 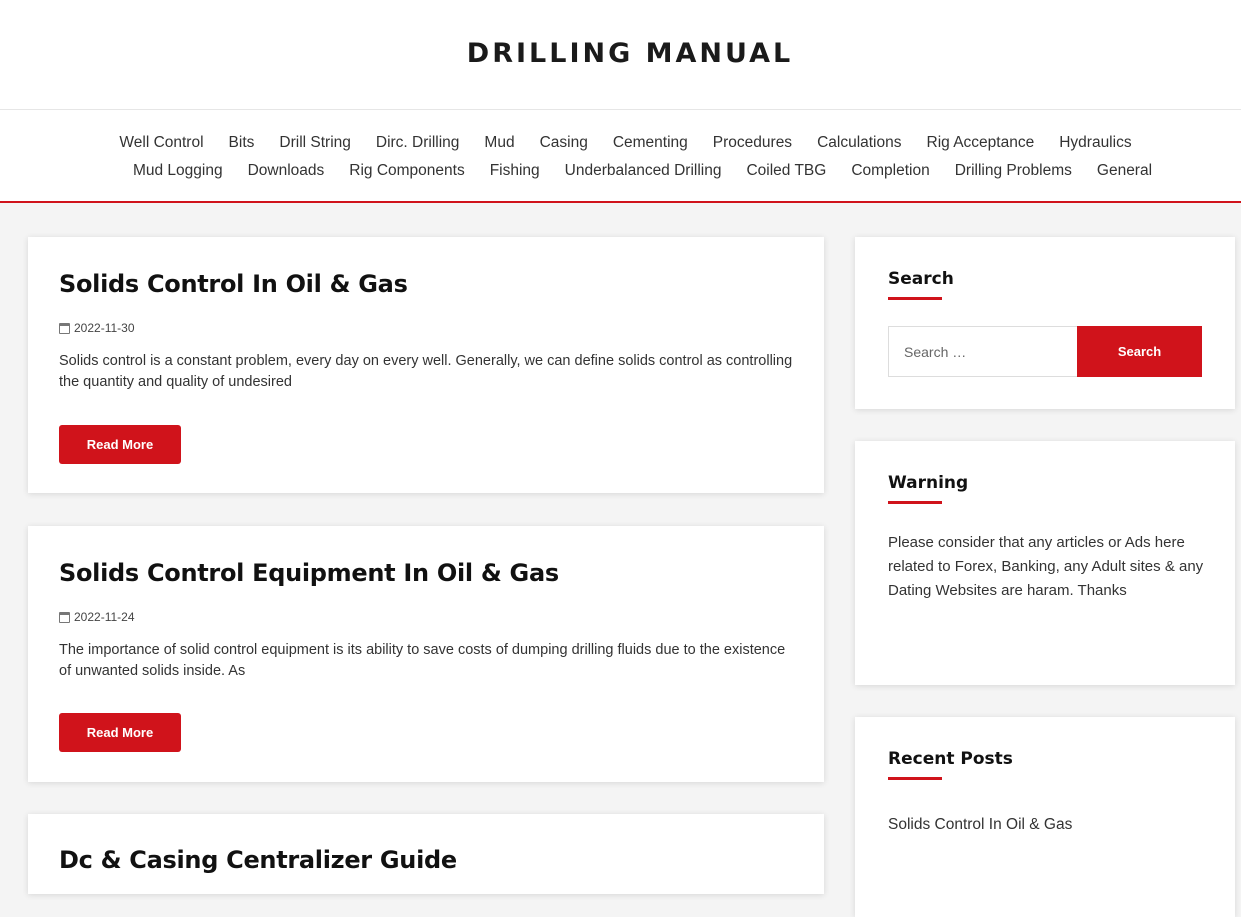 What do you see at coordinates (890, 171) in the screenshot?
I see `nav-item-completion: Completion` at bounding box center [890, 171].